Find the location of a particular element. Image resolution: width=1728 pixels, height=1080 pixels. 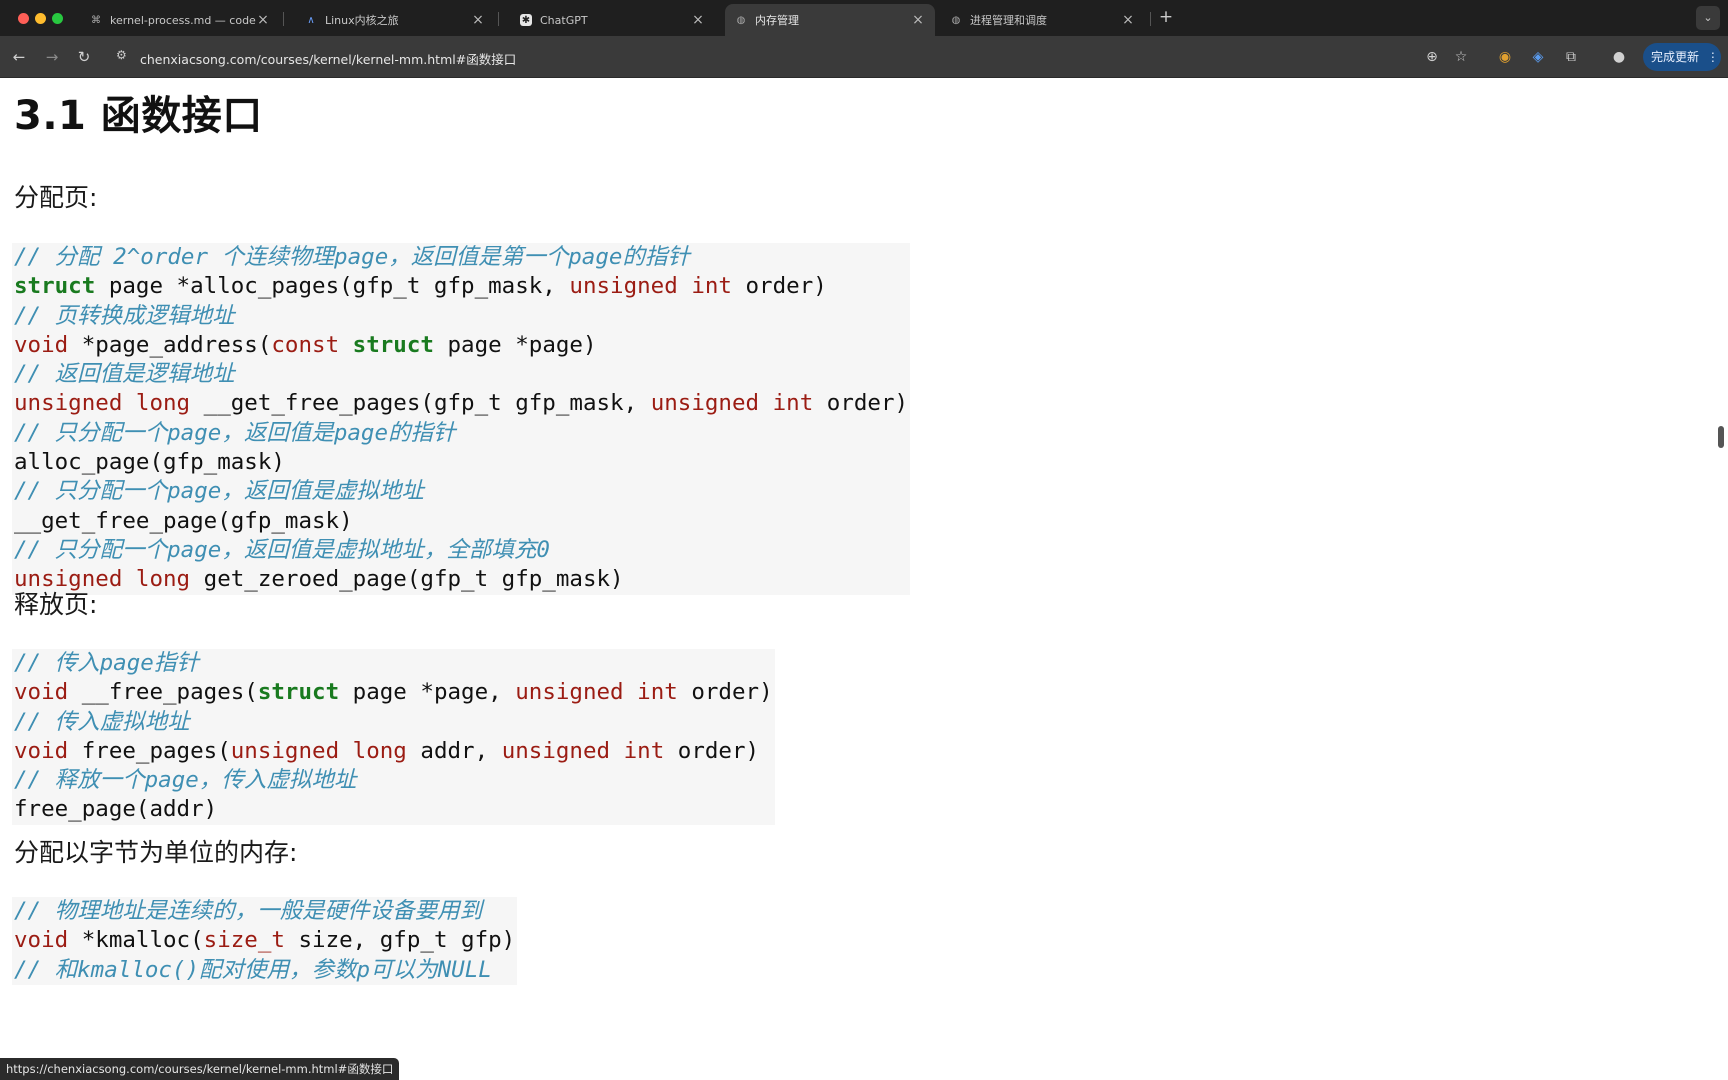

code-line: void *kmalloc(size_t size, gfp_t gfp) is located at coordinates (264, 940).